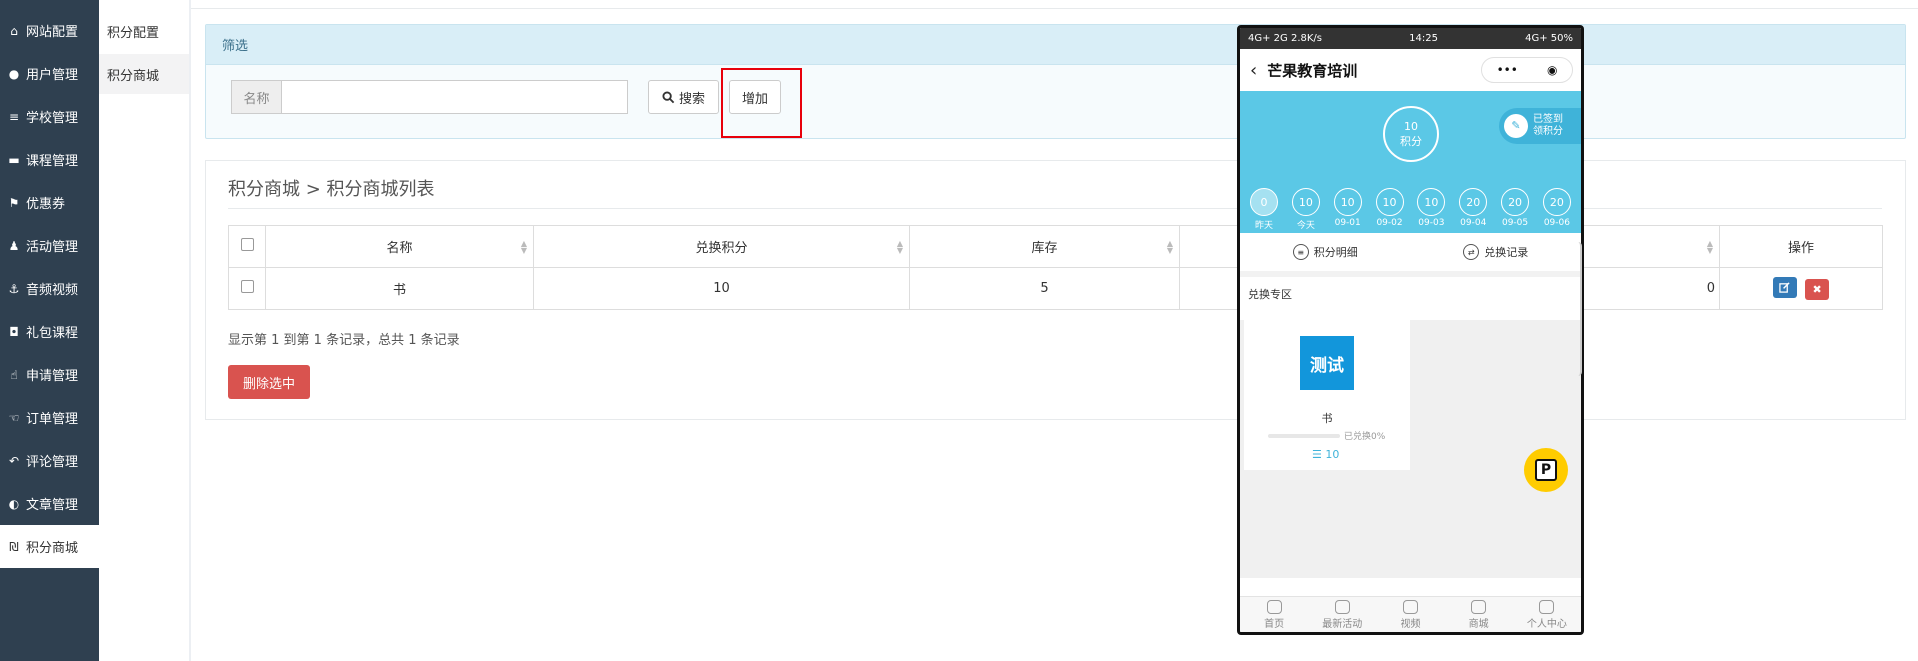  I want to click on column-header-actions: 操作, so click(1801, 246).